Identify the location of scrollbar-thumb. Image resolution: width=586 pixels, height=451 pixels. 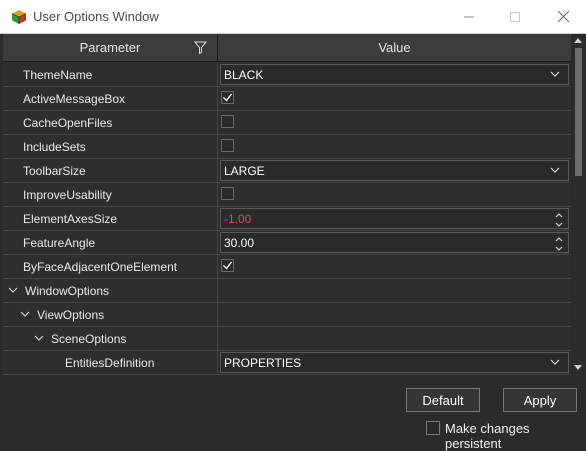
(578, 112).